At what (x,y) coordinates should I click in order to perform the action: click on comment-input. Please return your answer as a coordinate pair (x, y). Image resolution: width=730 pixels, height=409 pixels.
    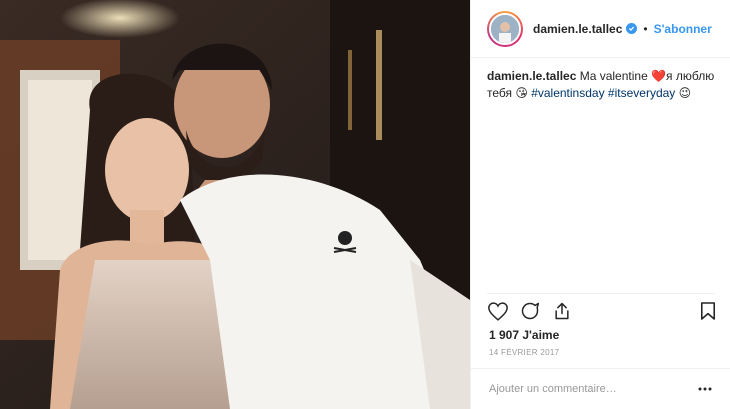
    Looking at the image, I should click on (593, 389).